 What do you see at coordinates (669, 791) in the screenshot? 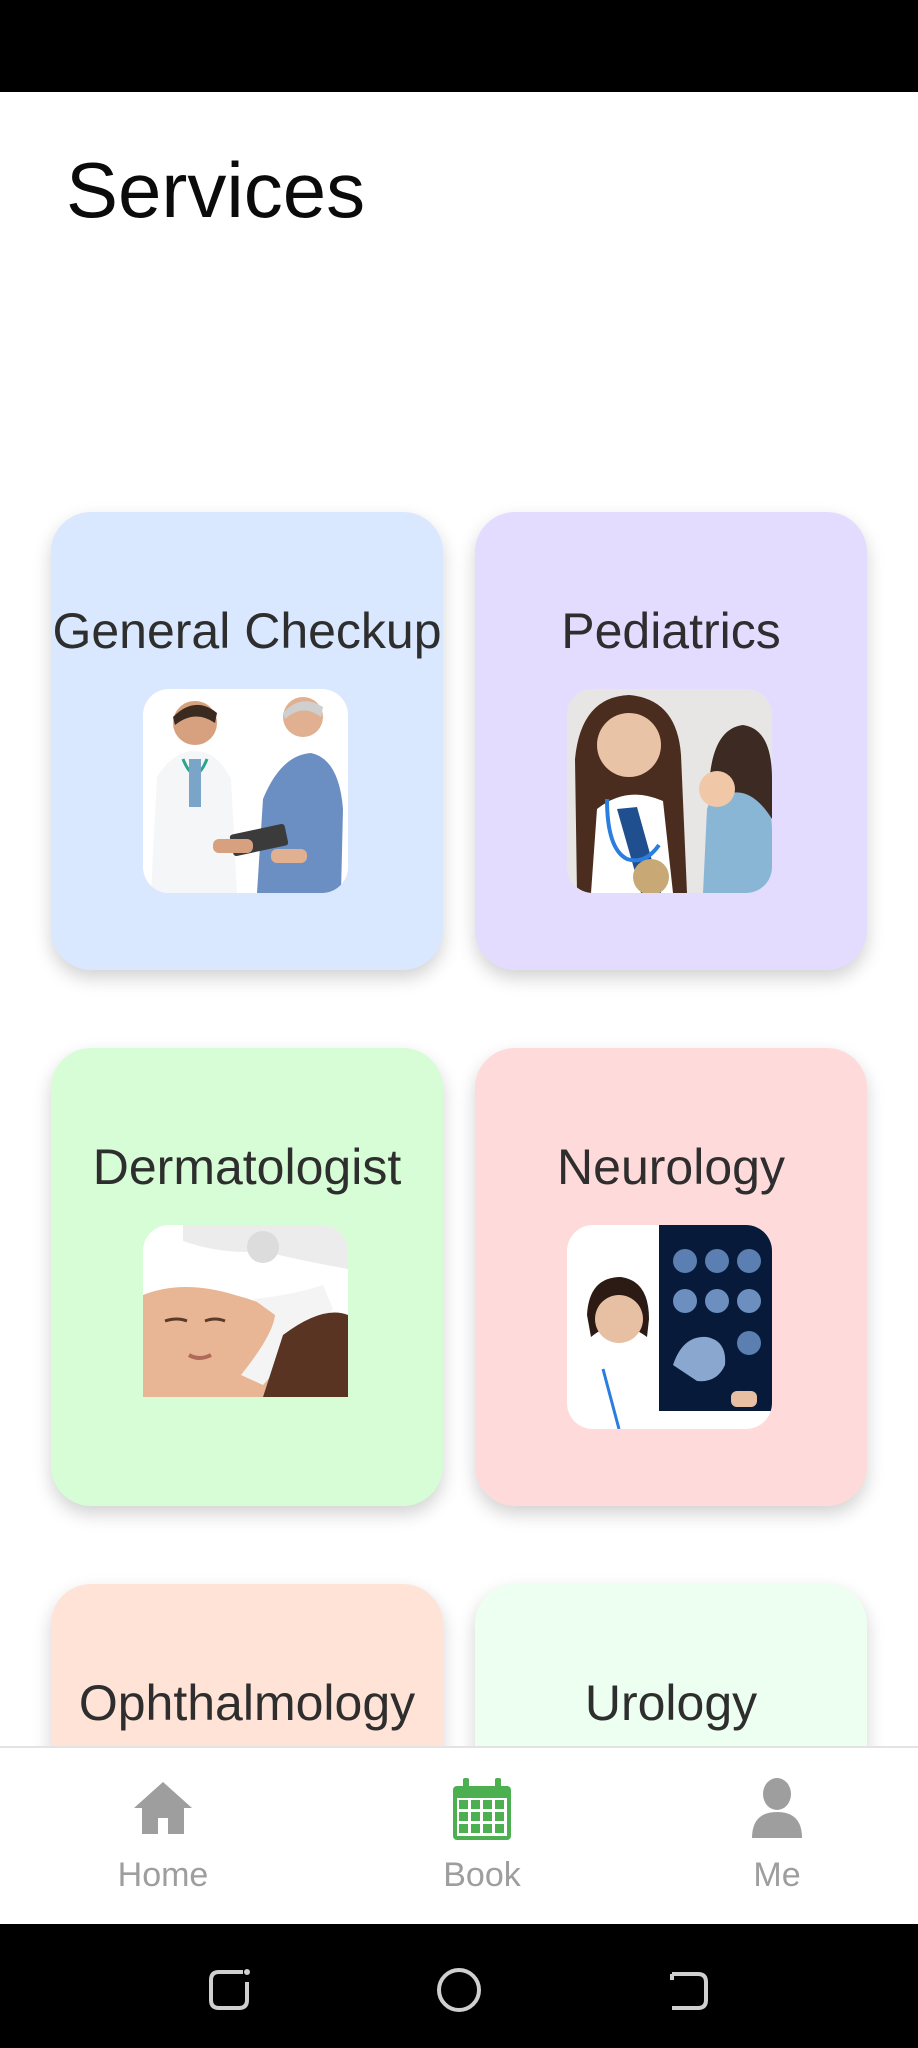
I see `pediatrics-image` at bounding box center [669, 791].